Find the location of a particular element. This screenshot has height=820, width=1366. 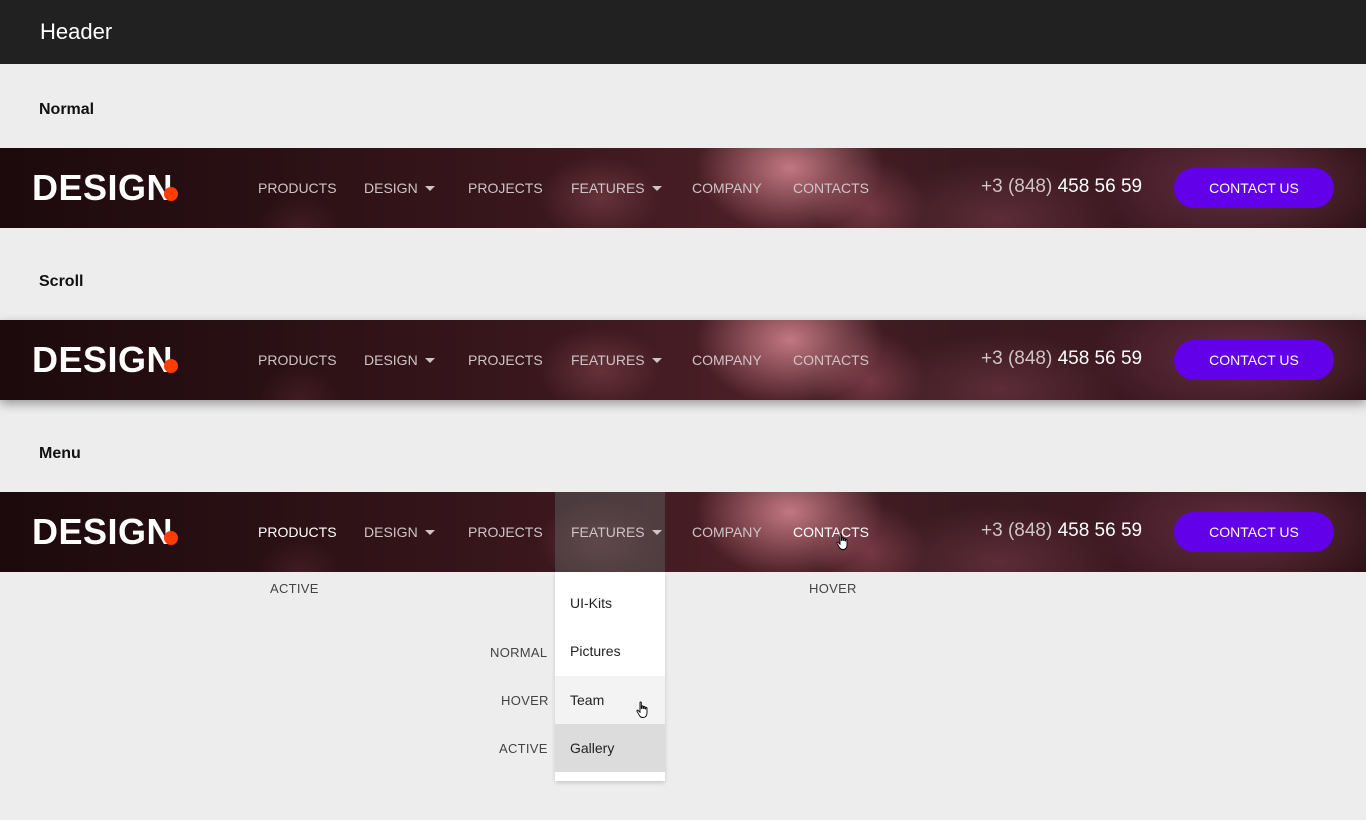

page-header: Header is located at coordinates (683, 32).